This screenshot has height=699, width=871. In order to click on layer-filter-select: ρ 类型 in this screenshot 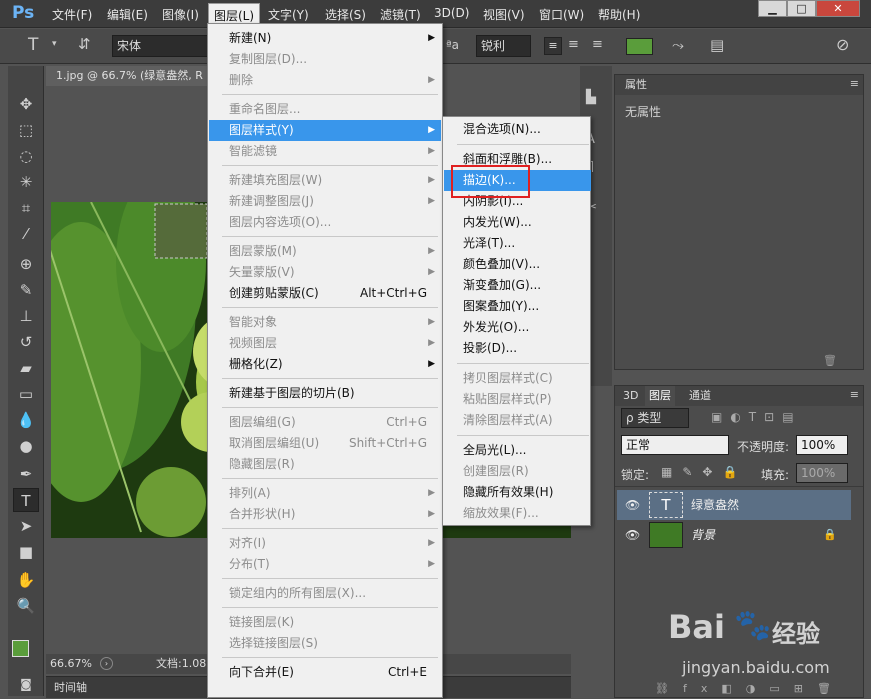, I will do `click(655, 418)`.